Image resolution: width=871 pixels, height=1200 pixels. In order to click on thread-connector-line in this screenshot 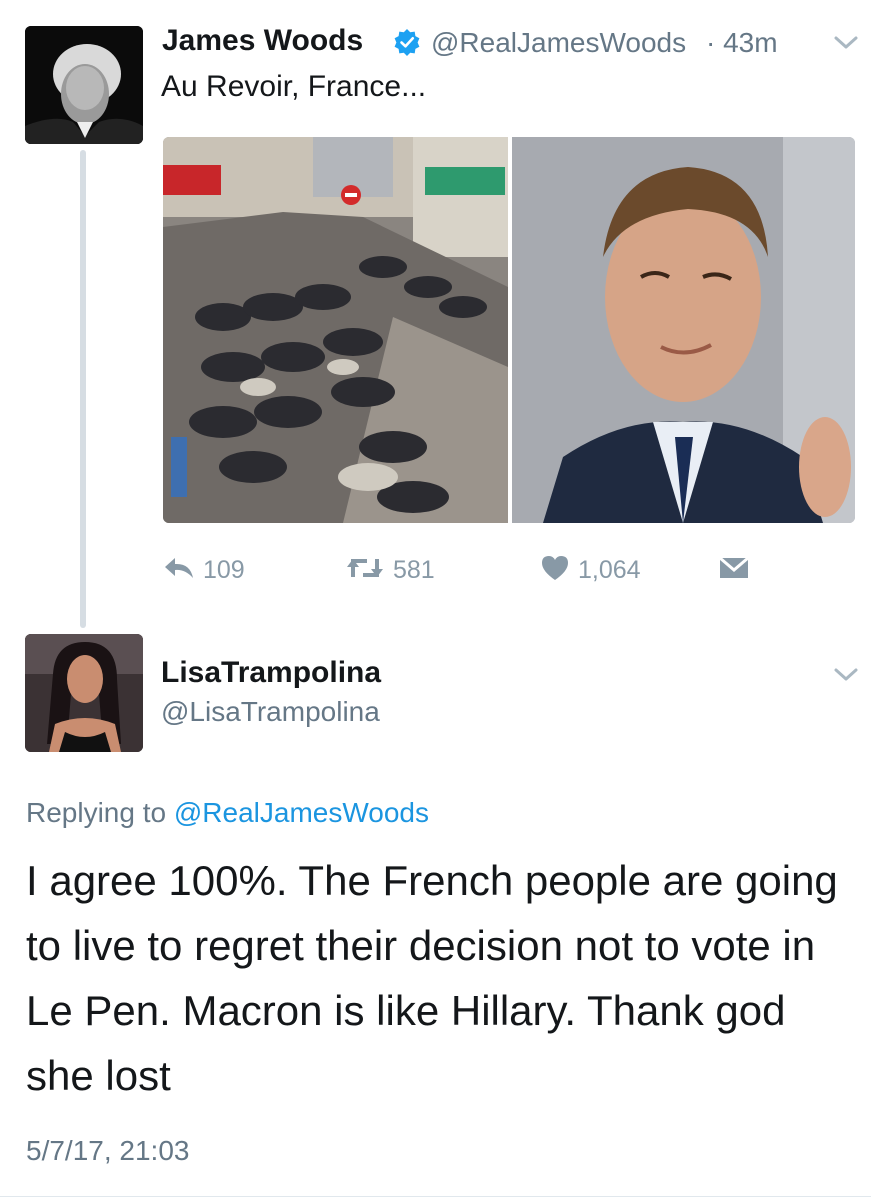, I will do `click(83, 389)`.